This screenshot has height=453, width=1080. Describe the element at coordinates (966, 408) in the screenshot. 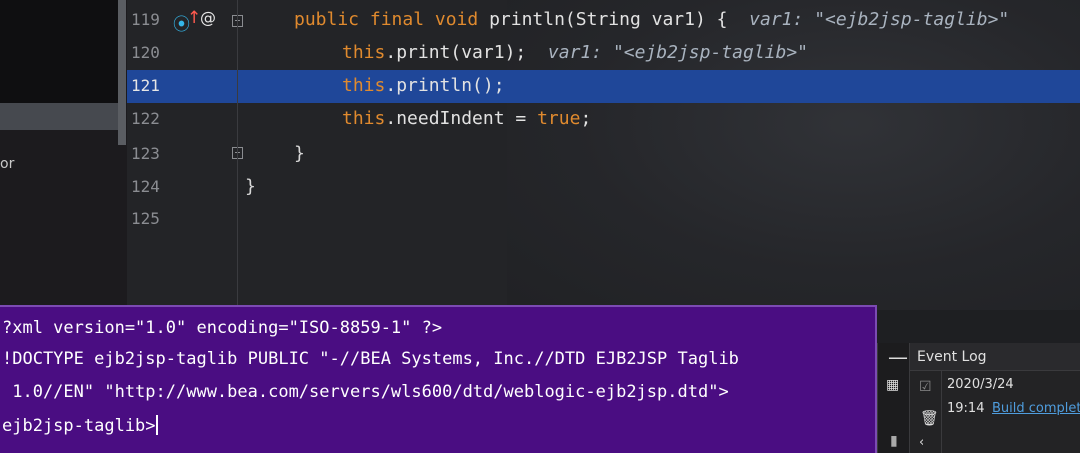

I see `event-time: 19:14` at that location.